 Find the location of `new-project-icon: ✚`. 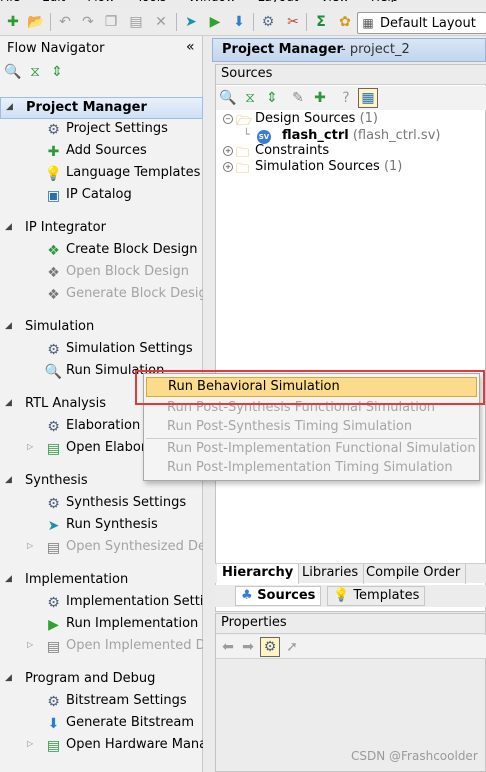

new-project-icon: ✚ is located at coordinates (13, 22).